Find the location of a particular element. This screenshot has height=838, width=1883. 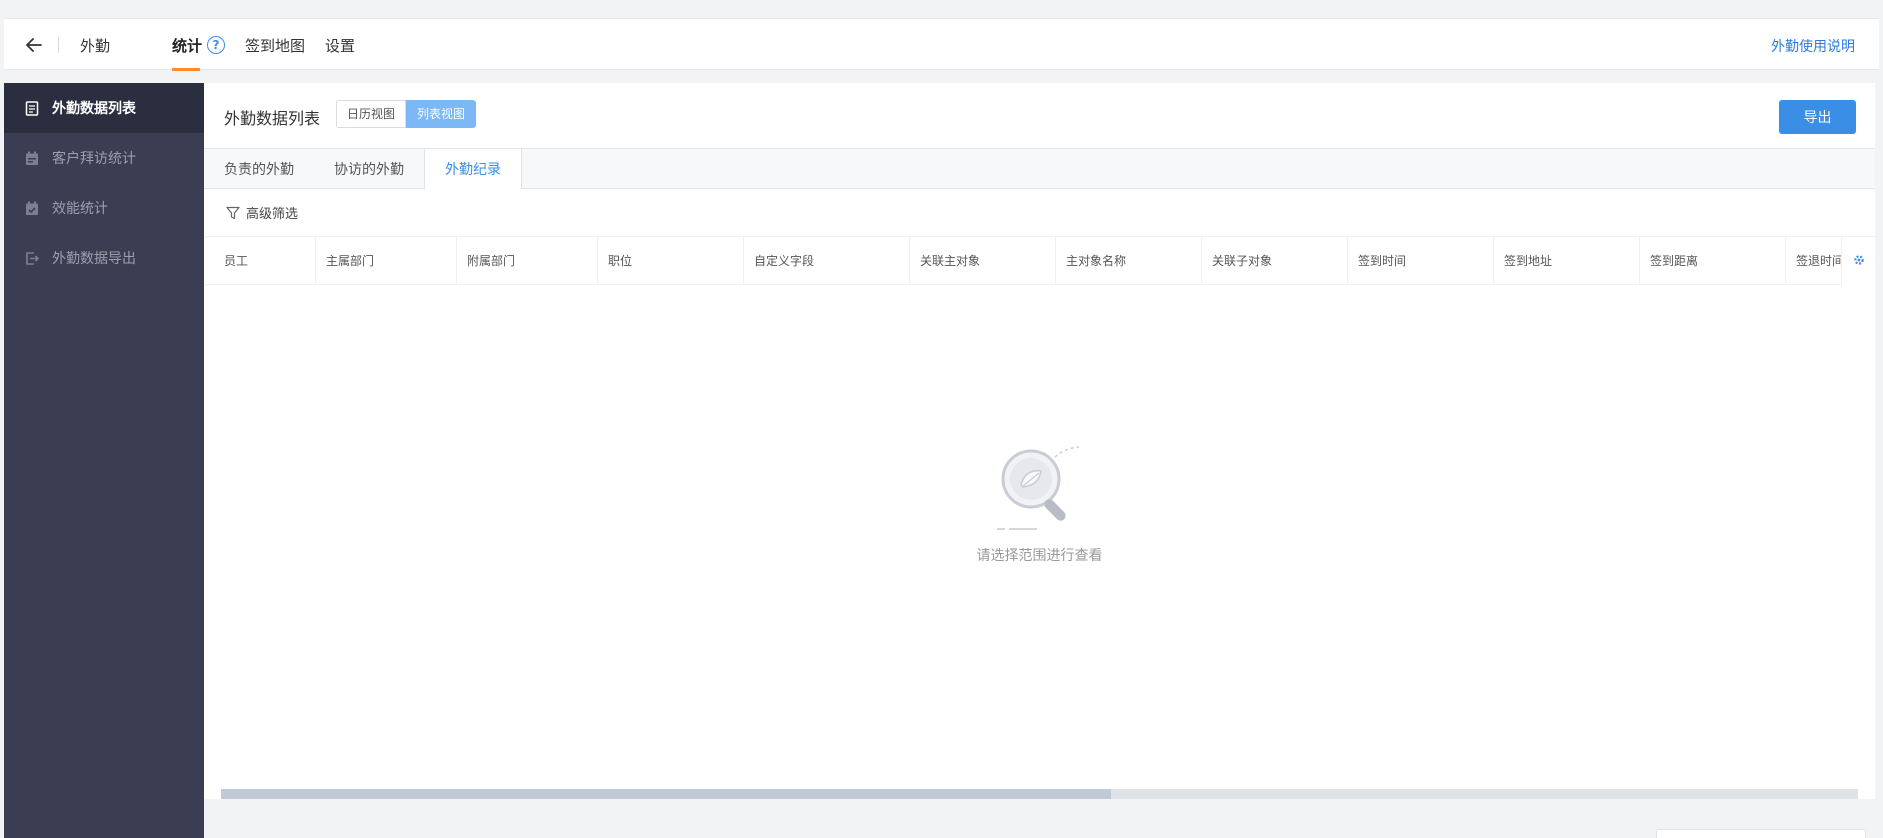

tab-assisted: 协访的外勤 is located at coordinates (369, 168).